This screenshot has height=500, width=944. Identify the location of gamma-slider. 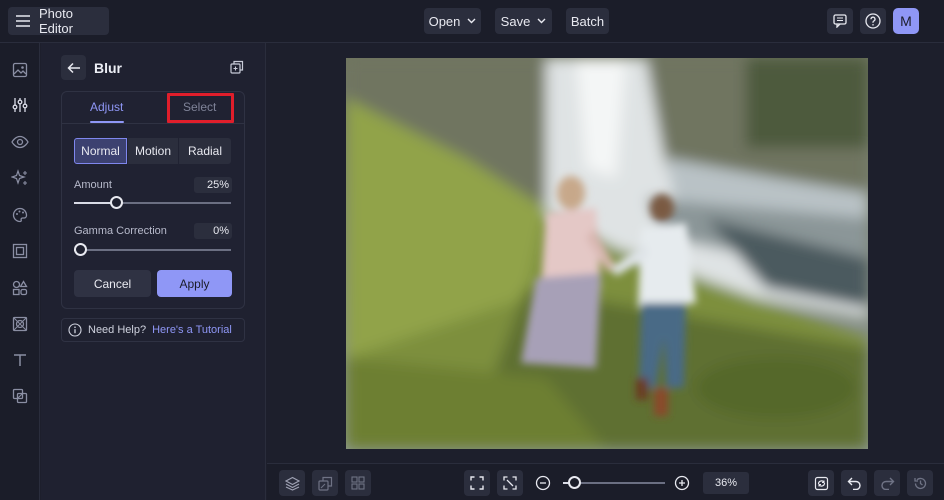
(152, 250).